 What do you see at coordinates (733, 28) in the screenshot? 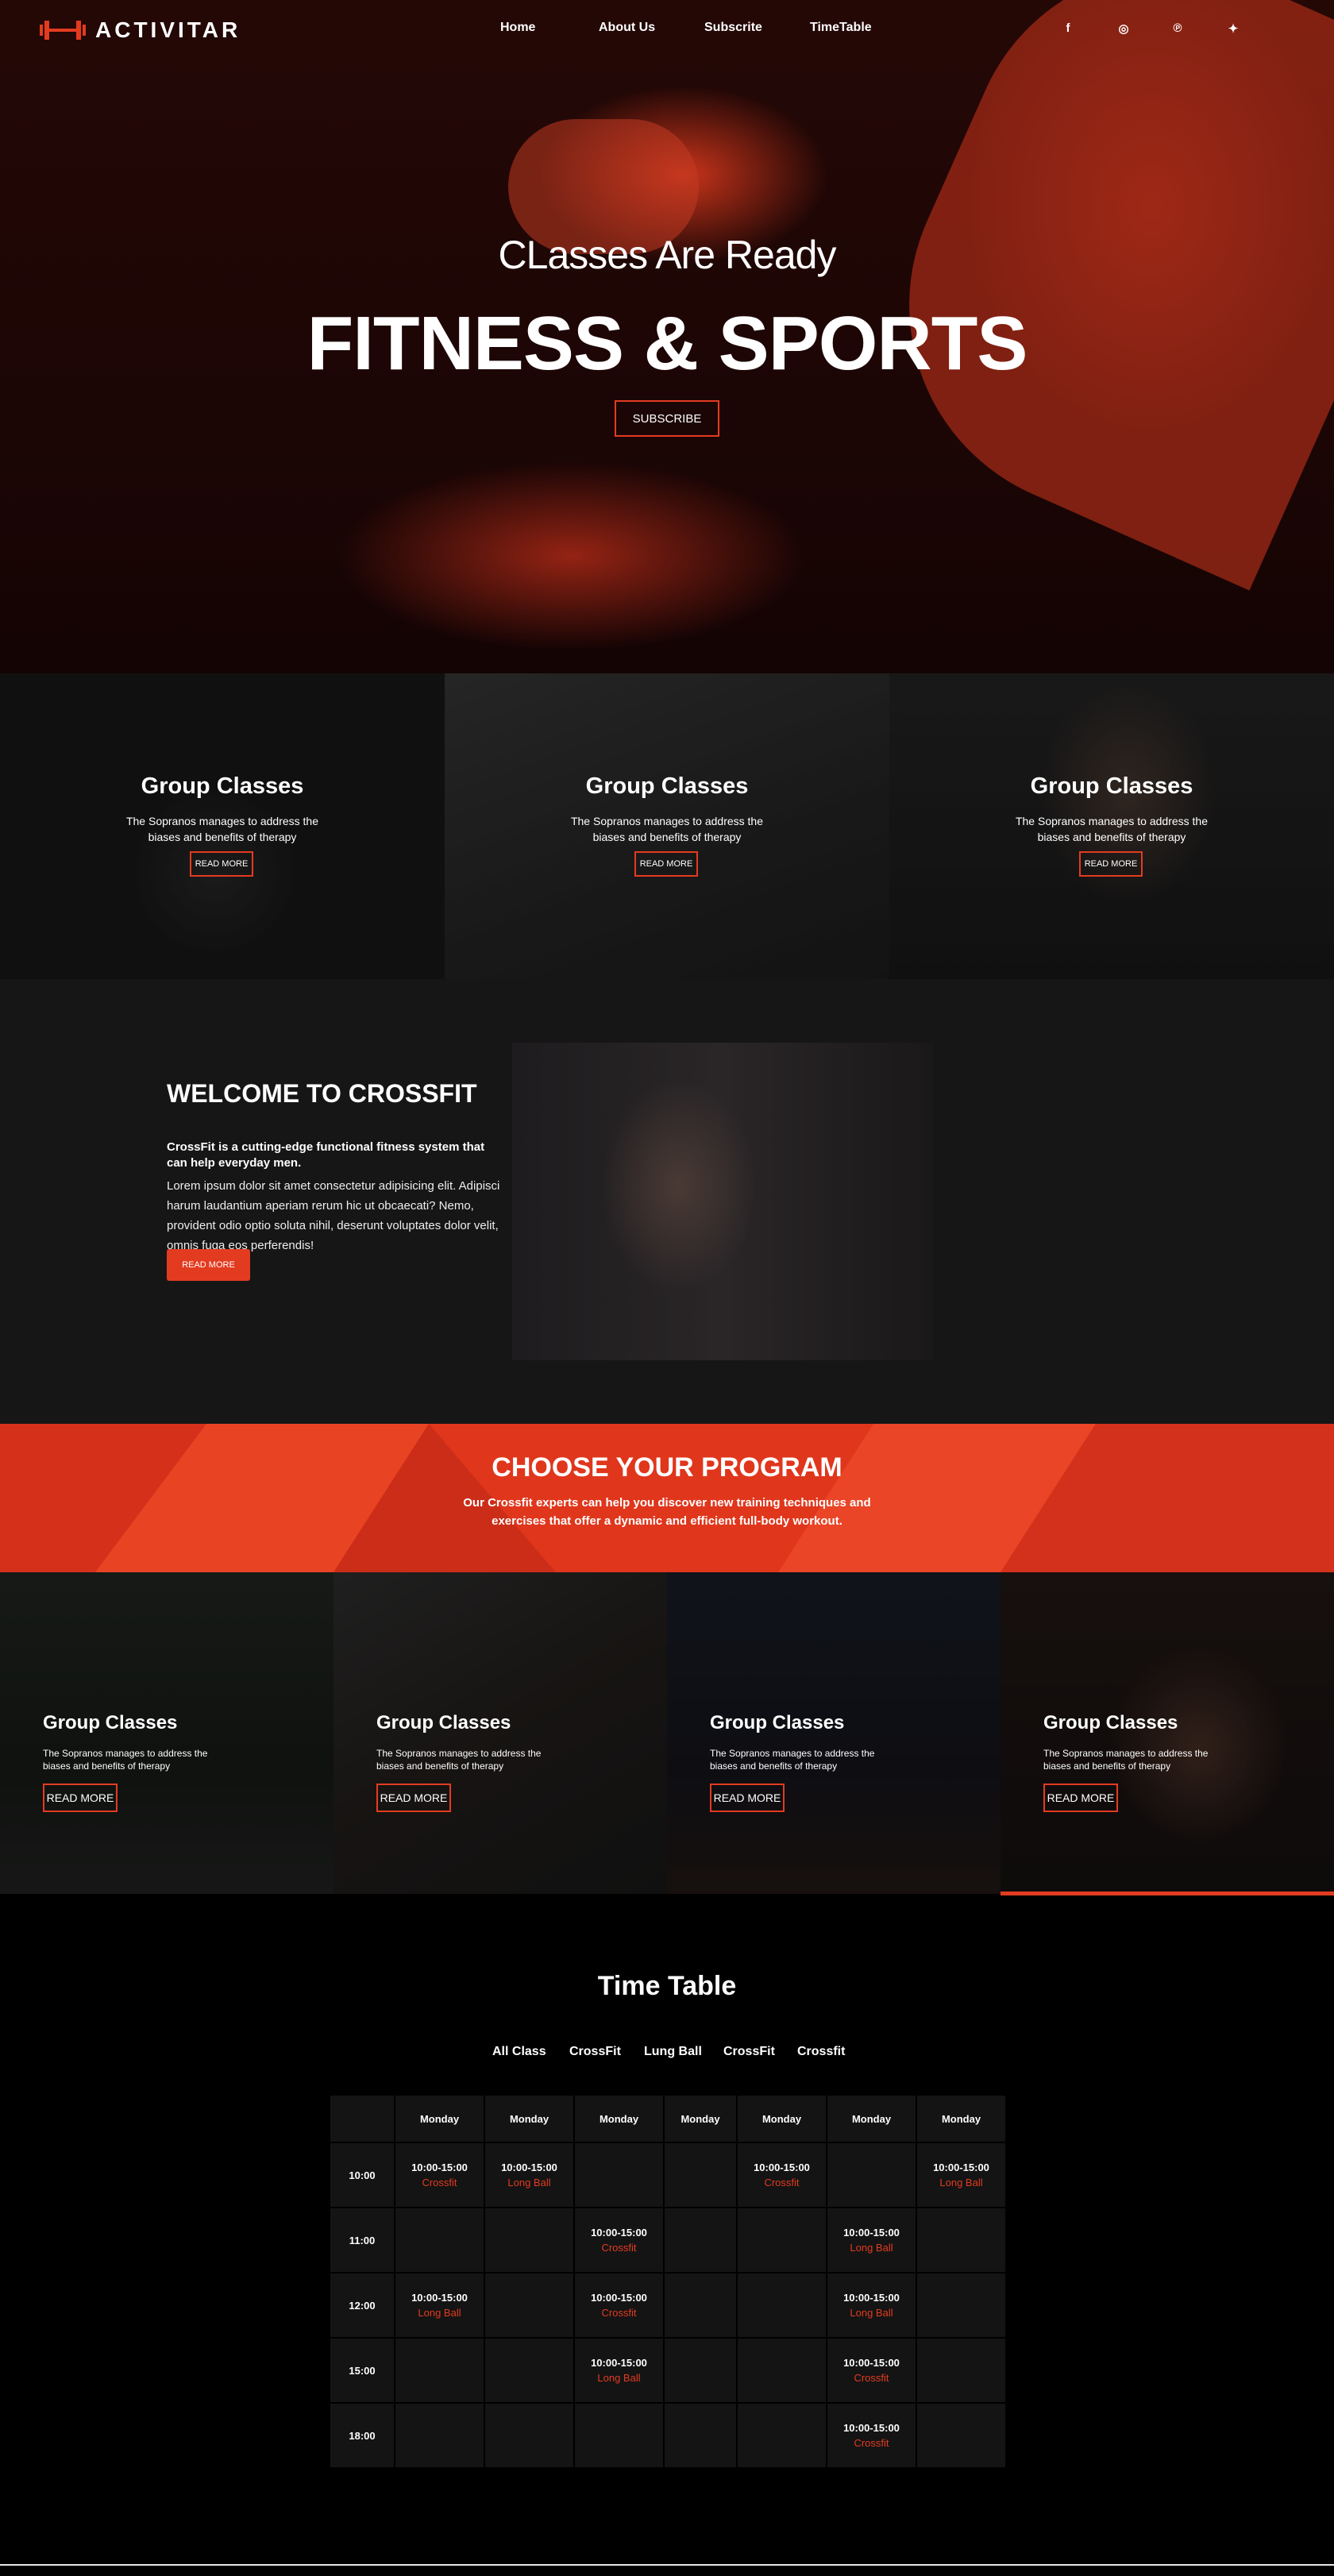
I see `nav-subscribe: Subscrite` at bounding box center [733, 28].